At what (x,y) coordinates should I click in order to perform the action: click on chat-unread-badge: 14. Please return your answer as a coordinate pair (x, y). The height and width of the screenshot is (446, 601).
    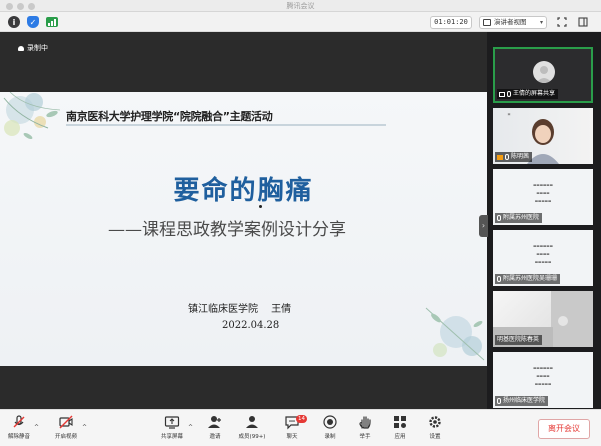
    Looking at the image, I should click on (301, 419).